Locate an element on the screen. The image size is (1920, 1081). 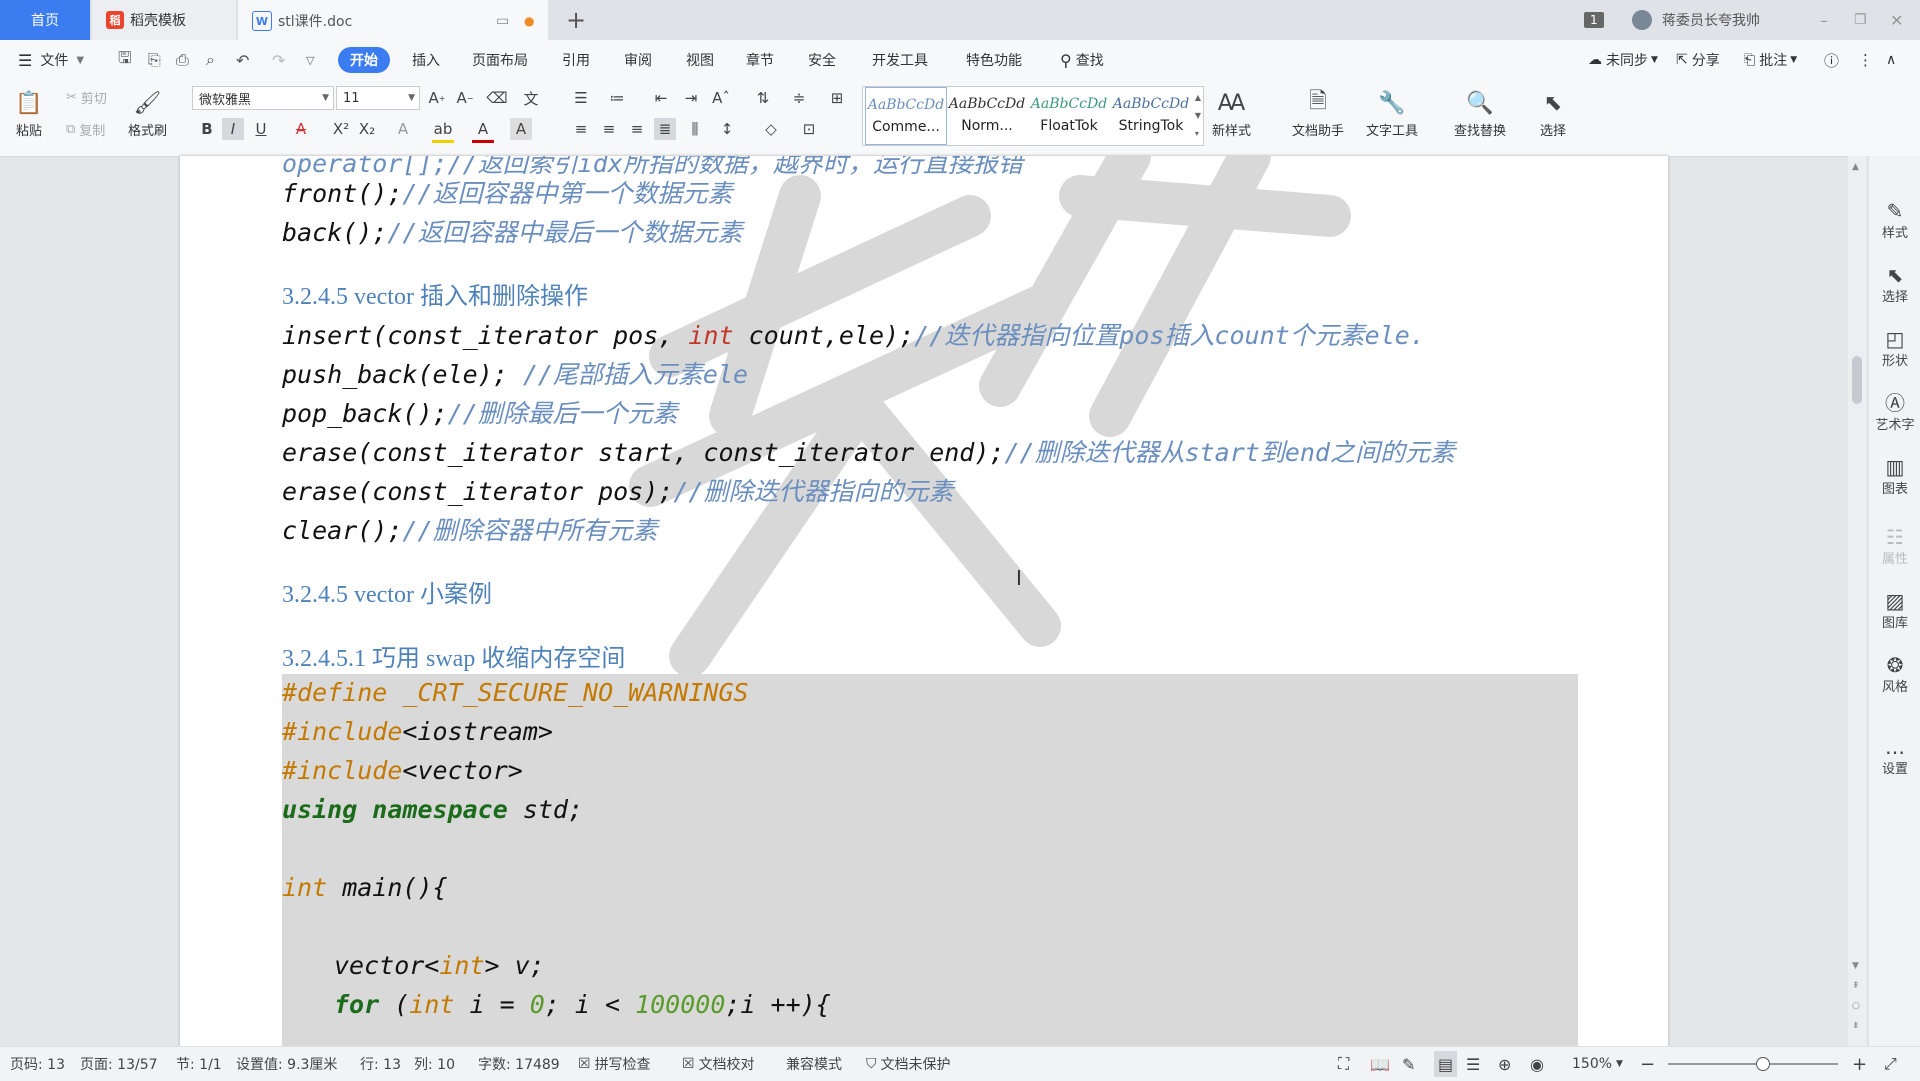
fit-window-icon: ⤢ is located at coordinates (1890, 1064).